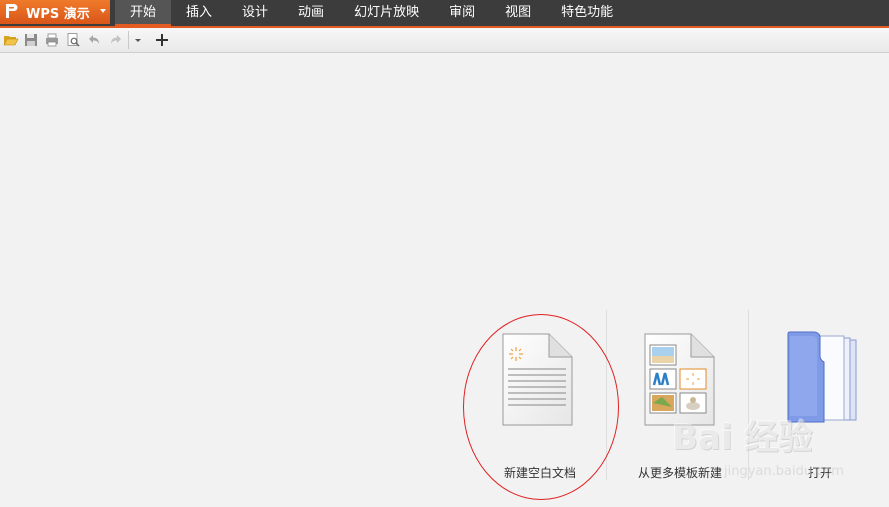 The width and height of the screenshot is (889, 507). What do you see at coordinates (73, 40) in the screenshot?
I see `print-preview-icon` at bounding box center [73, 40].